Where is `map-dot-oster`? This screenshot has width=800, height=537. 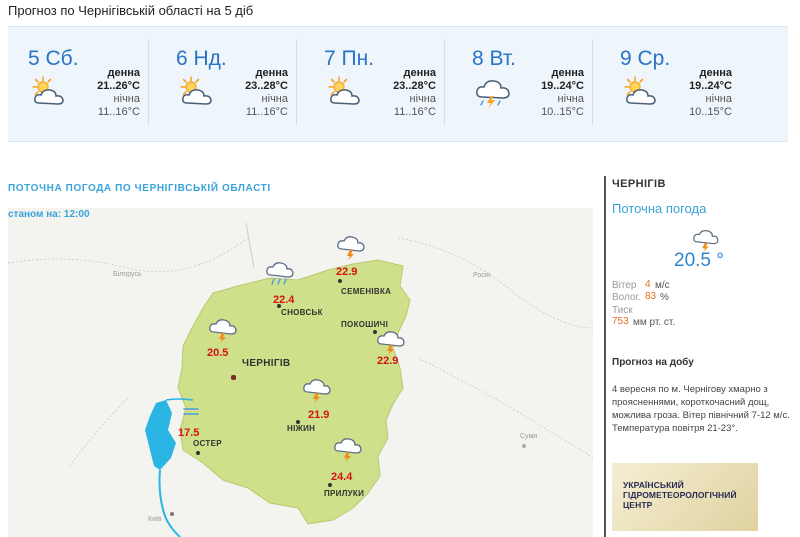 map-dot-oster is located at coordinates (198, 453).